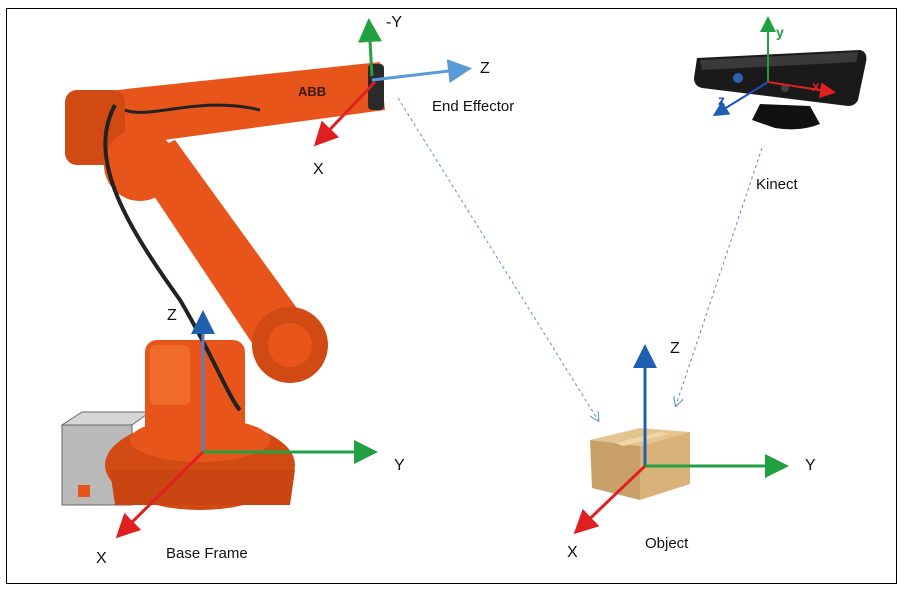  I want to click on kinect-axis-label-y: y, so click(780, 32).